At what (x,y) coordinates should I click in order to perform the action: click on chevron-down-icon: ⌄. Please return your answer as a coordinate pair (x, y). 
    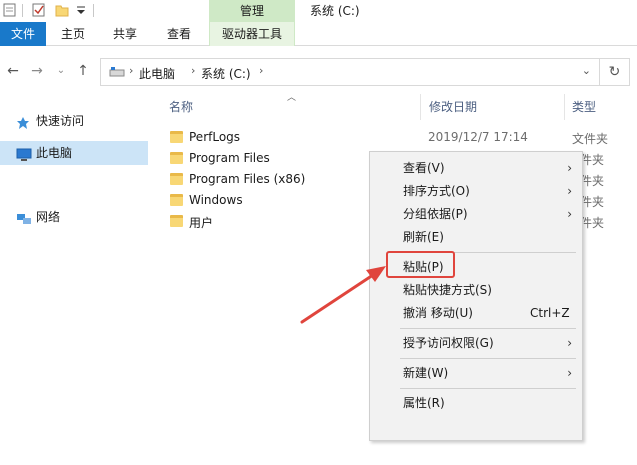
    Looking at the image, I should click on (586, 70).